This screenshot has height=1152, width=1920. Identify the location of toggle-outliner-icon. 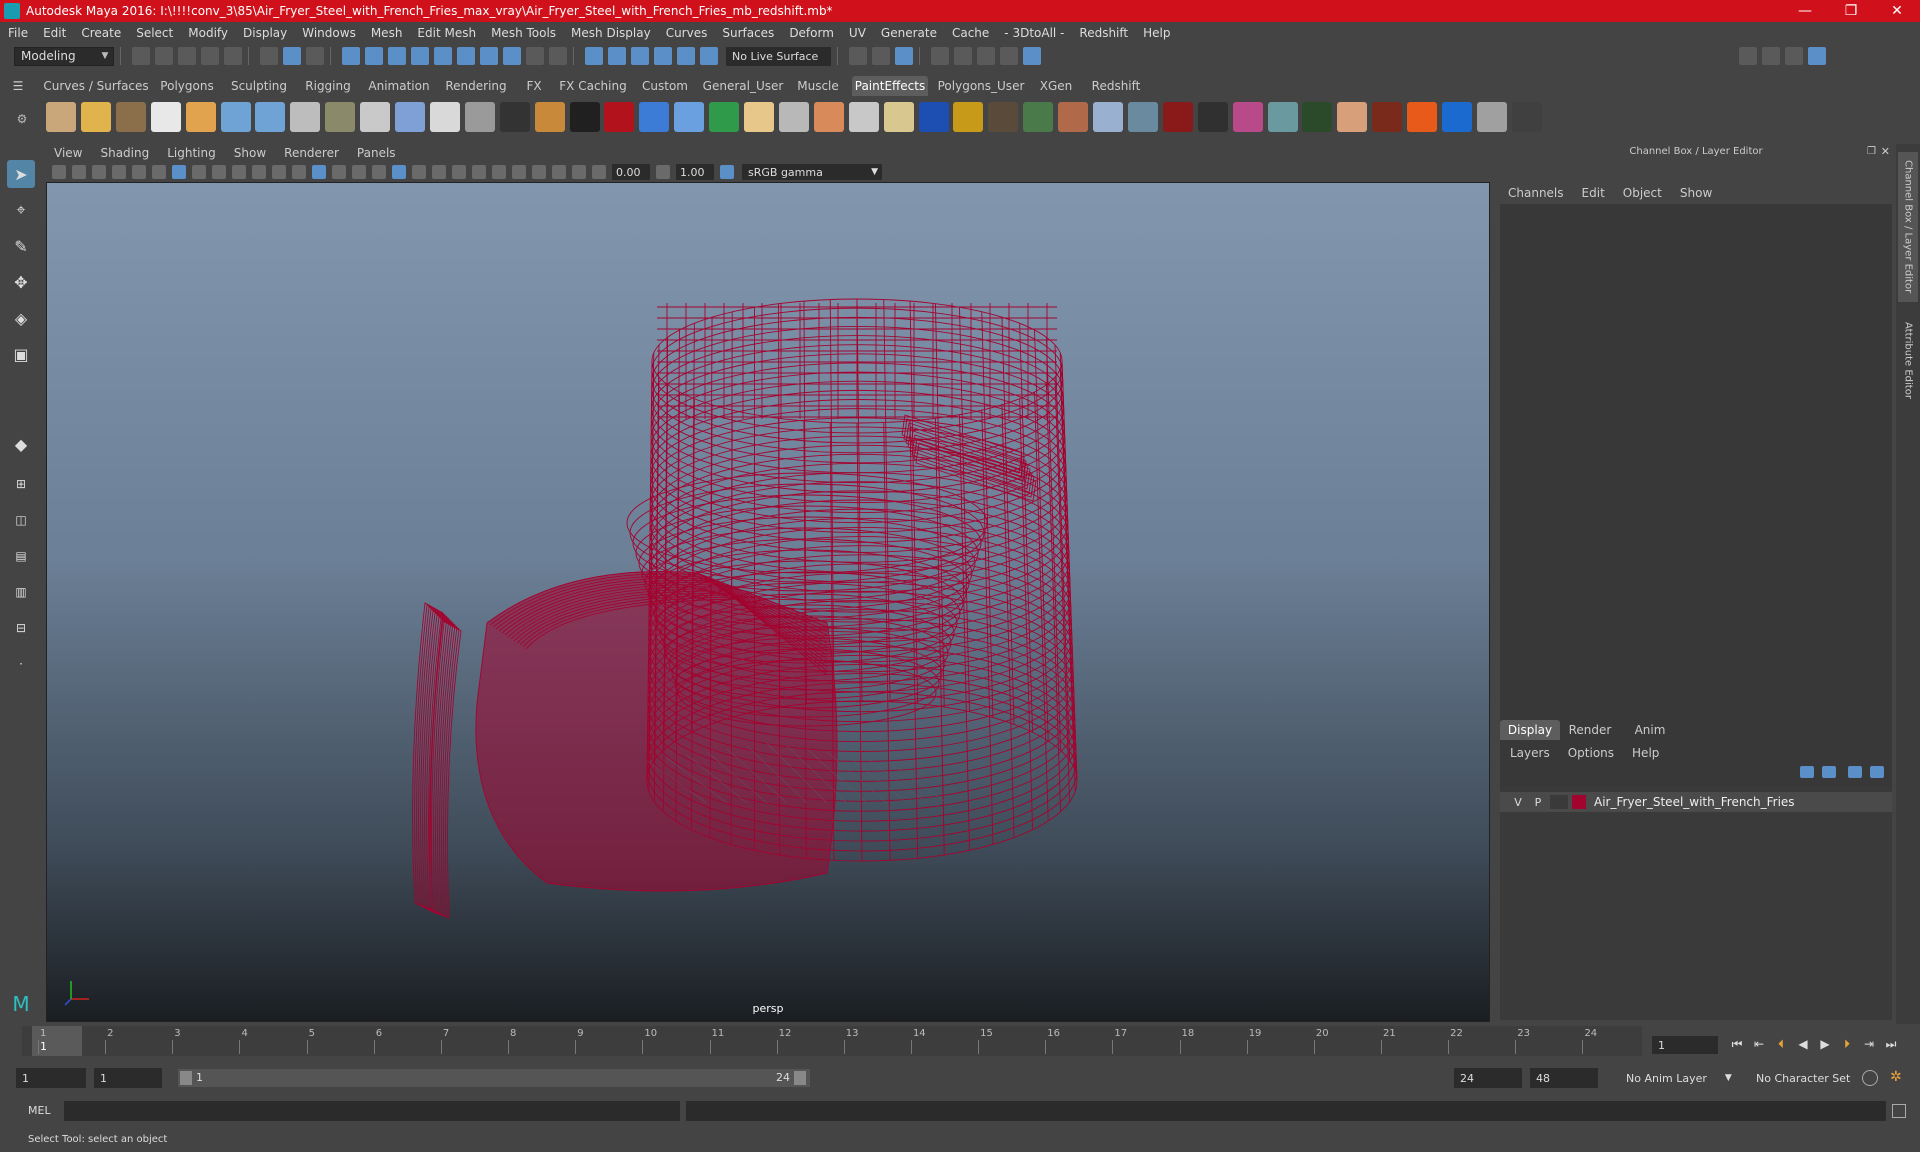
(1771, 56).